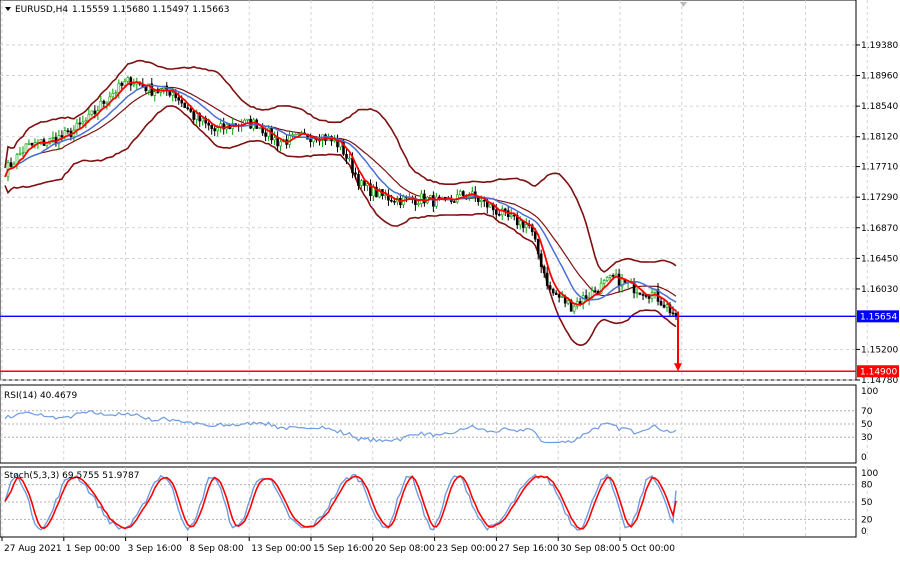 The image size is (900, 562). I want to click on time-tick-label: 5 Oct 00:00, so click(648, 549).